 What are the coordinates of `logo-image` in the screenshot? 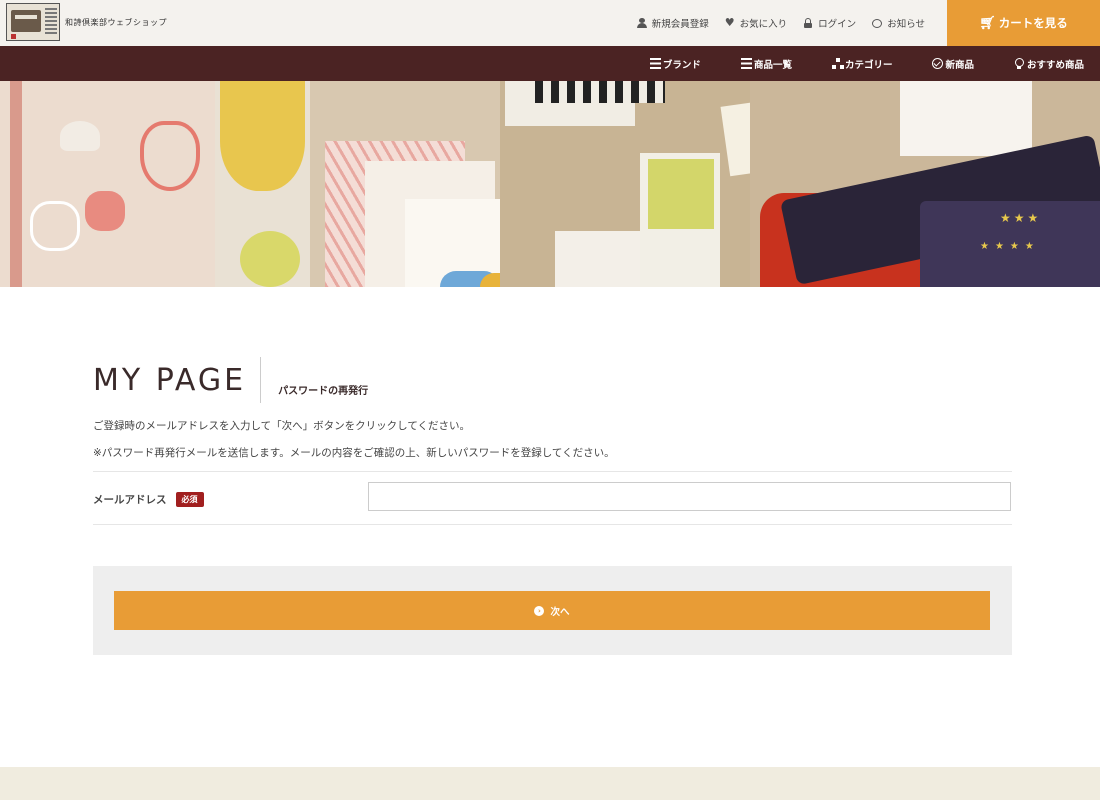 It's located at (33, 22).